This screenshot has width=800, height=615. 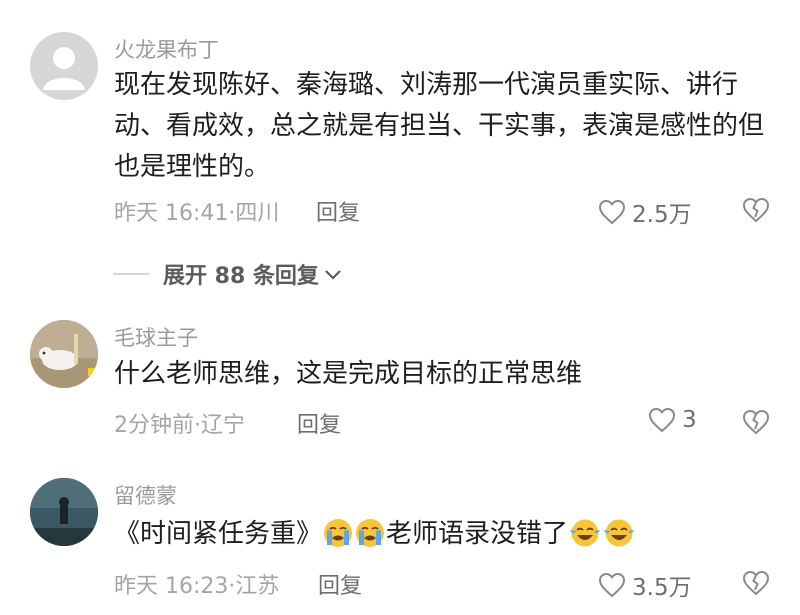 I want to click on cat-photo-avatar, so click(x=64, y=354).